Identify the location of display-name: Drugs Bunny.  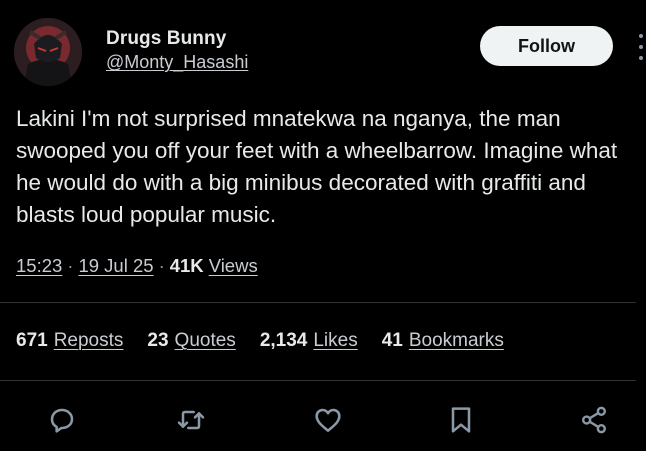
(177, 39).